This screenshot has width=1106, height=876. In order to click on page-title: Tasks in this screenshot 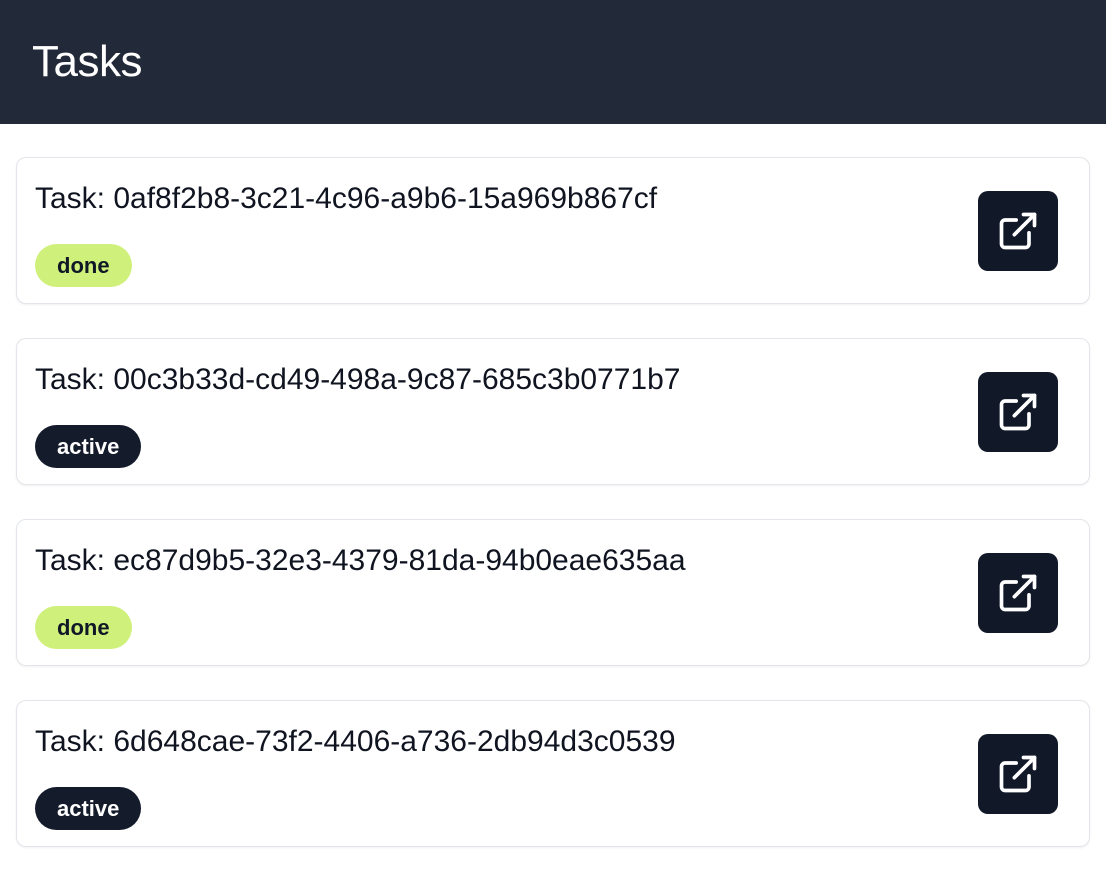, I will do `click(87, 61)`.